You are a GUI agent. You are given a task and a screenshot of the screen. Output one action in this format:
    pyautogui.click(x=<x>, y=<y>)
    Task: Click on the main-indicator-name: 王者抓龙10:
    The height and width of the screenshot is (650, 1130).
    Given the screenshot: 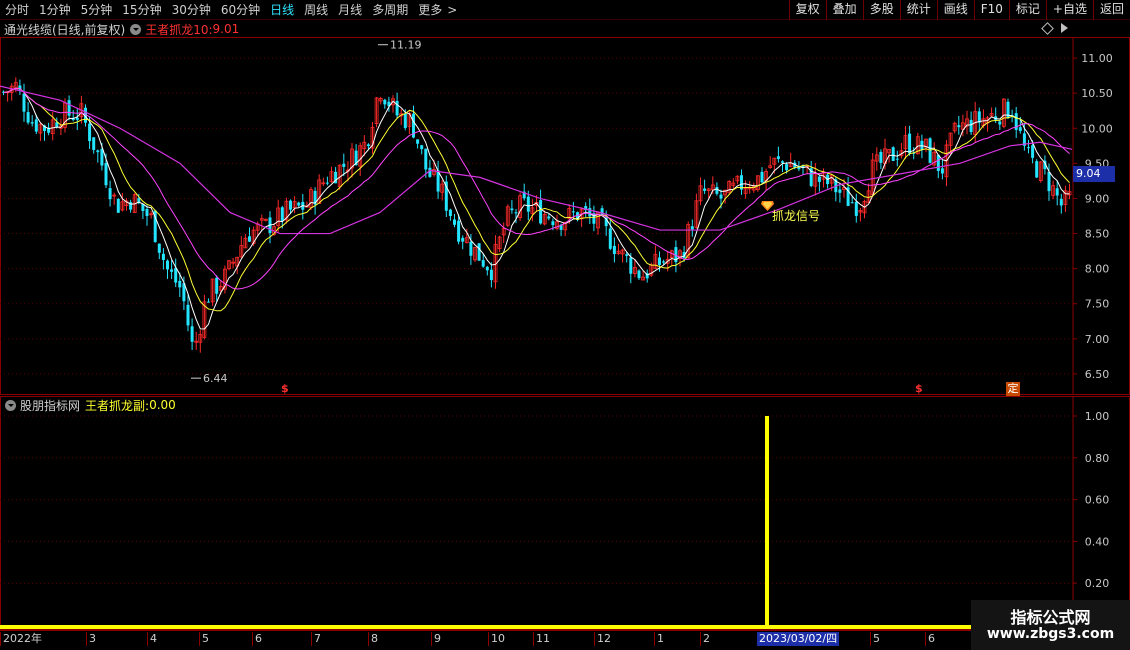 What is the action you would take?
    pyautogui.click(x=178, y=29)
    